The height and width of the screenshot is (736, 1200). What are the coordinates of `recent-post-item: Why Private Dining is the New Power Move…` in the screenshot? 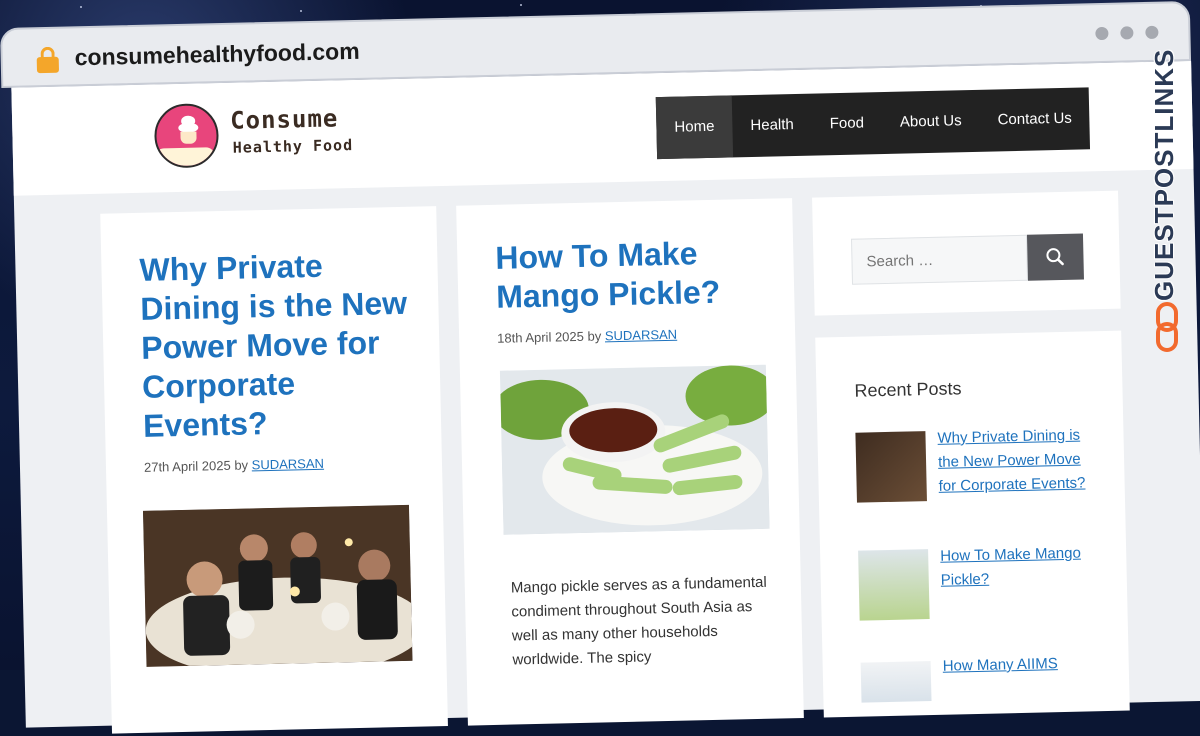 It's located at (980, 463).